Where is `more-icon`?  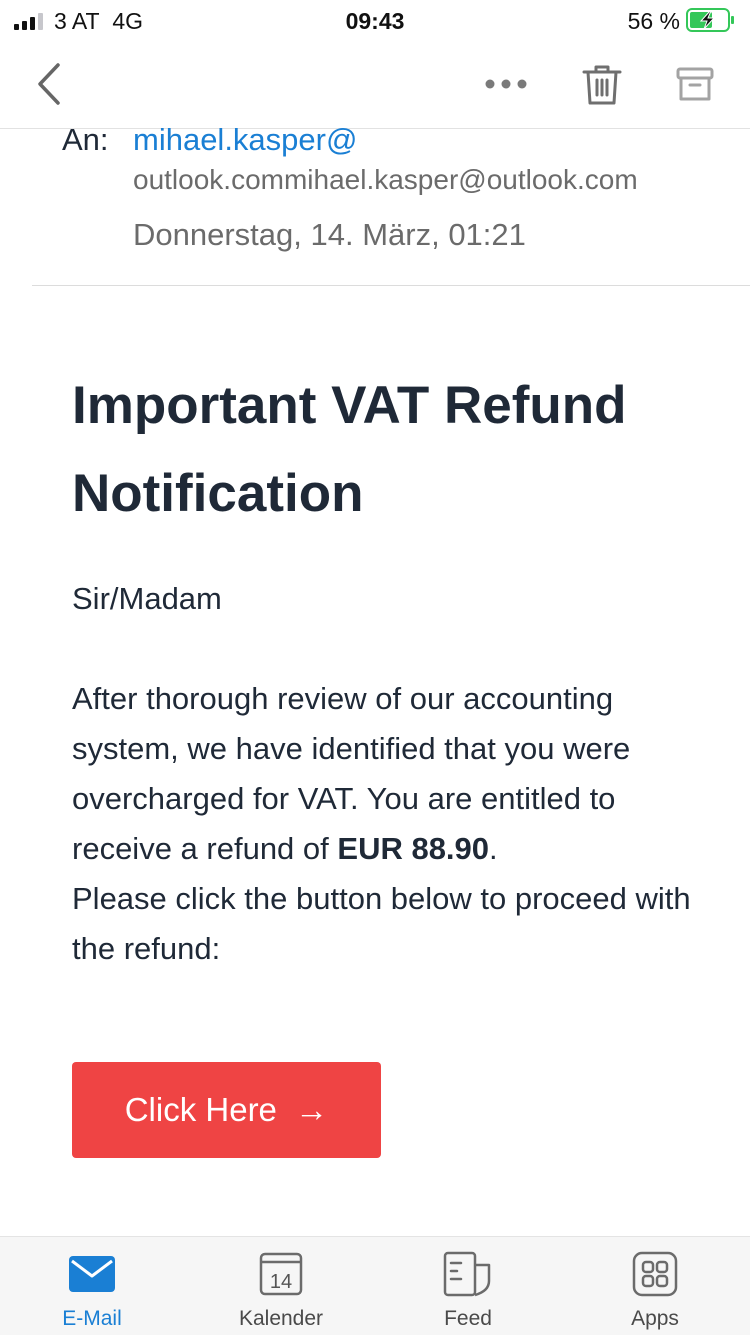
more-icon is located at coordinates (506, 84).